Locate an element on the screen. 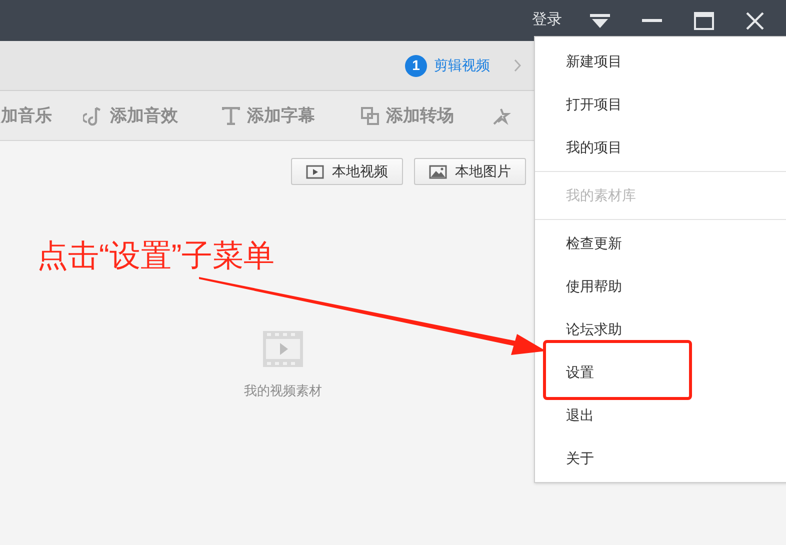 The image size is (786, 545). import-button: 本地视频 is located at coordinates (347, 171).